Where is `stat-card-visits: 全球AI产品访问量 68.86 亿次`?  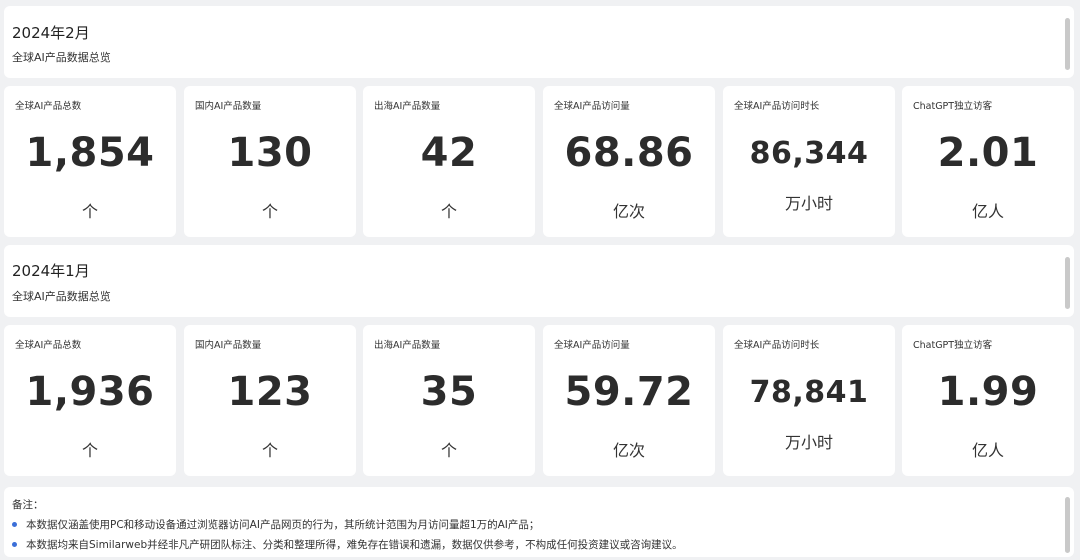
stat-card-visits: 全球AI产品访问量 68.86 亿次 is located at coordinates (629, 161).